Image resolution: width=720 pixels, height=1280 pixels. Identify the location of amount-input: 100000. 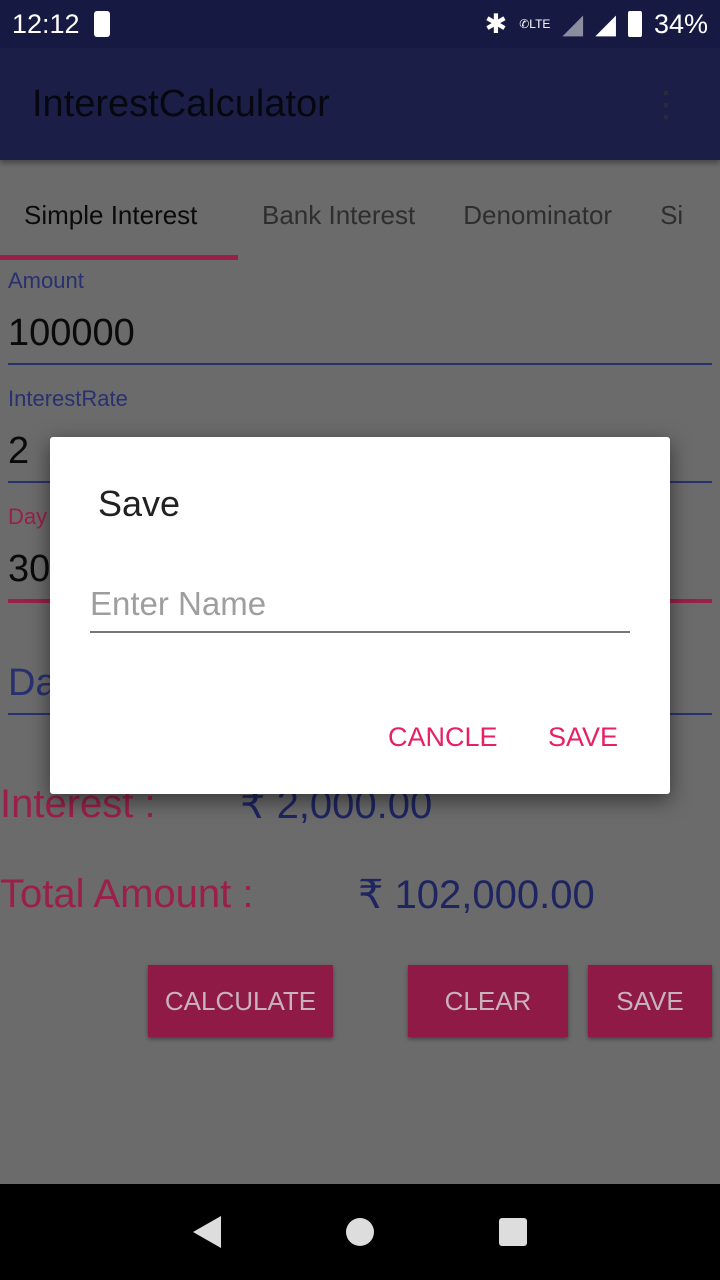
(360, 329).